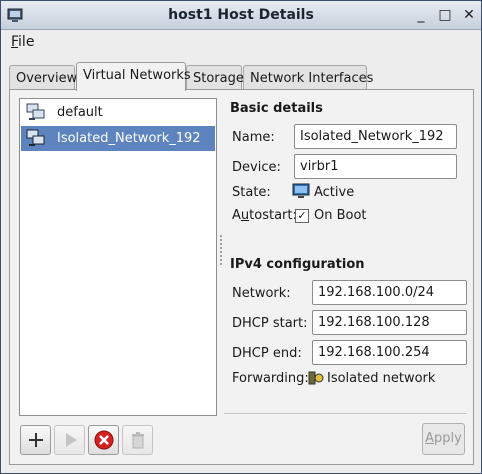 The height and width of the screenshot is (474, 482). I want to click on name-label: Name:, so click(253, 137).